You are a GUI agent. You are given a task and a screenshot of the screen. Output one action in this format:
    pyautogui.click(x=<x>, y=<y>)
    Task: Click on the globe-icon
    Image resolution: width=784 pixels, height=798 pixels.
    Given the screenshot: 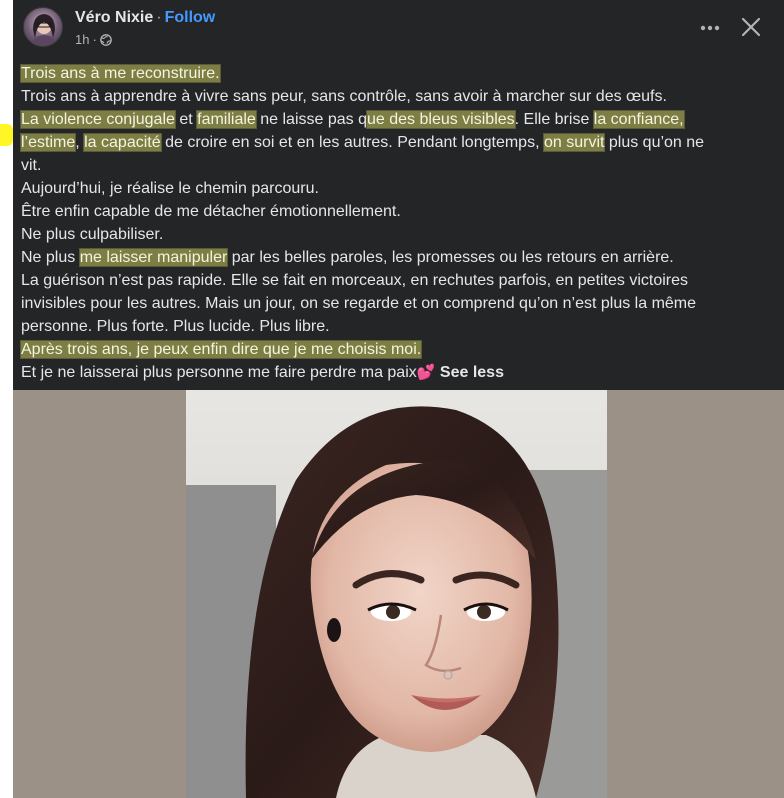 What is the action you would take?
    pyautogui.click(x=105, y=41)
    